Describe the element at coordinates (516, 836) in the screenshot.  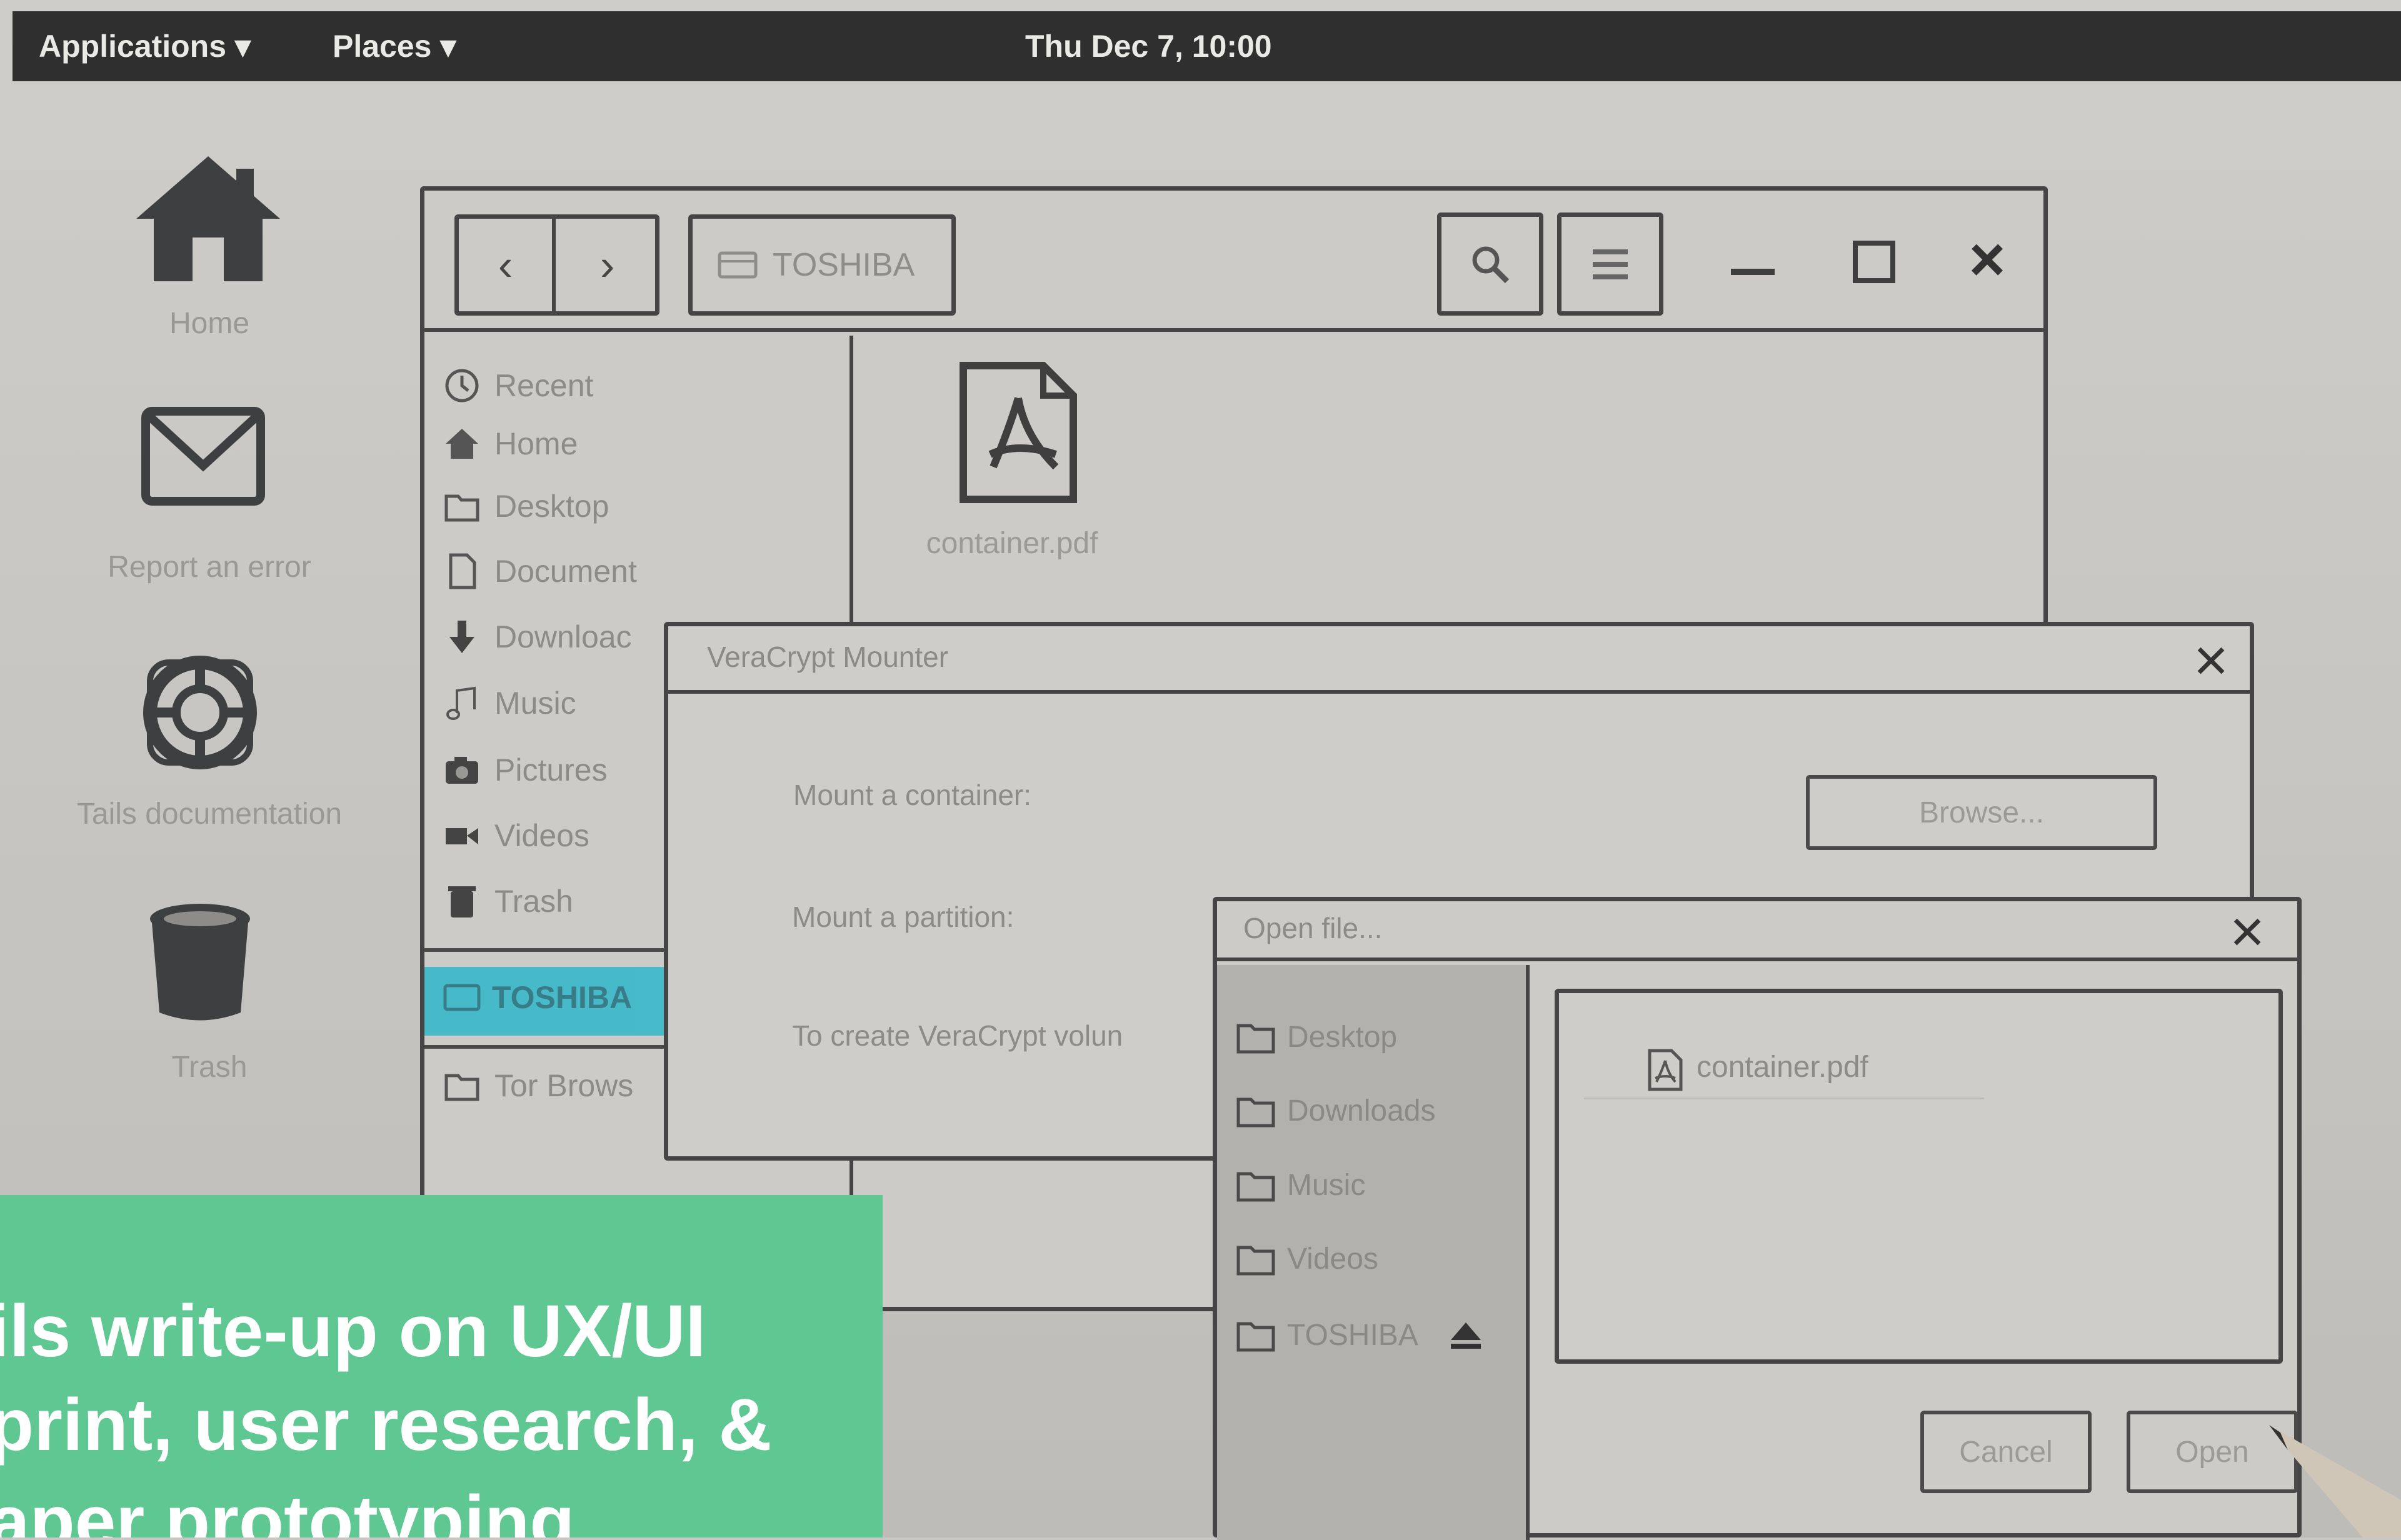
I see `sidebar-item-videos: Videos` at that location.